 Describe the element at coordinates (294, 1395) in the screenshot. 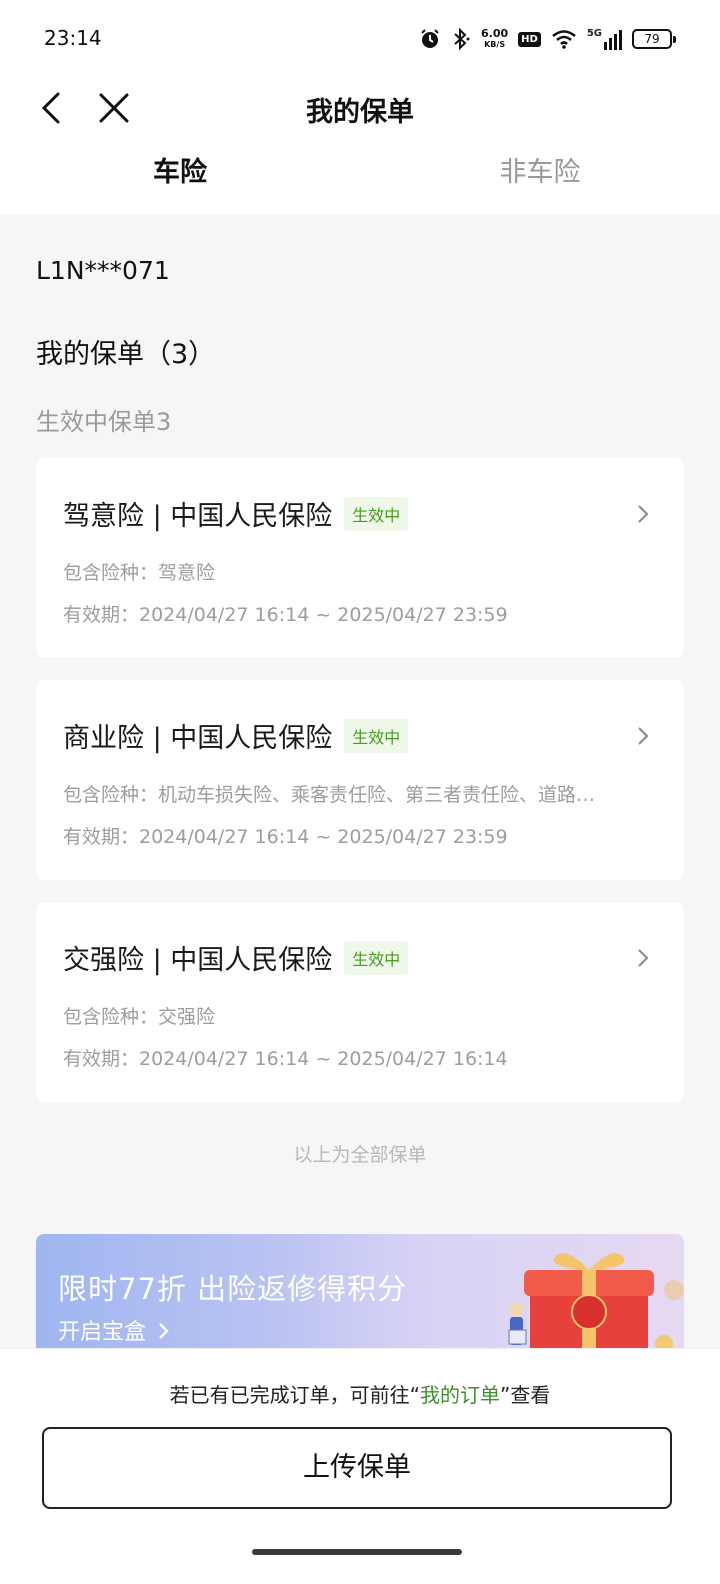

I see `order-hint-prefix: 若已有已完成订单，可前往“` at that location.